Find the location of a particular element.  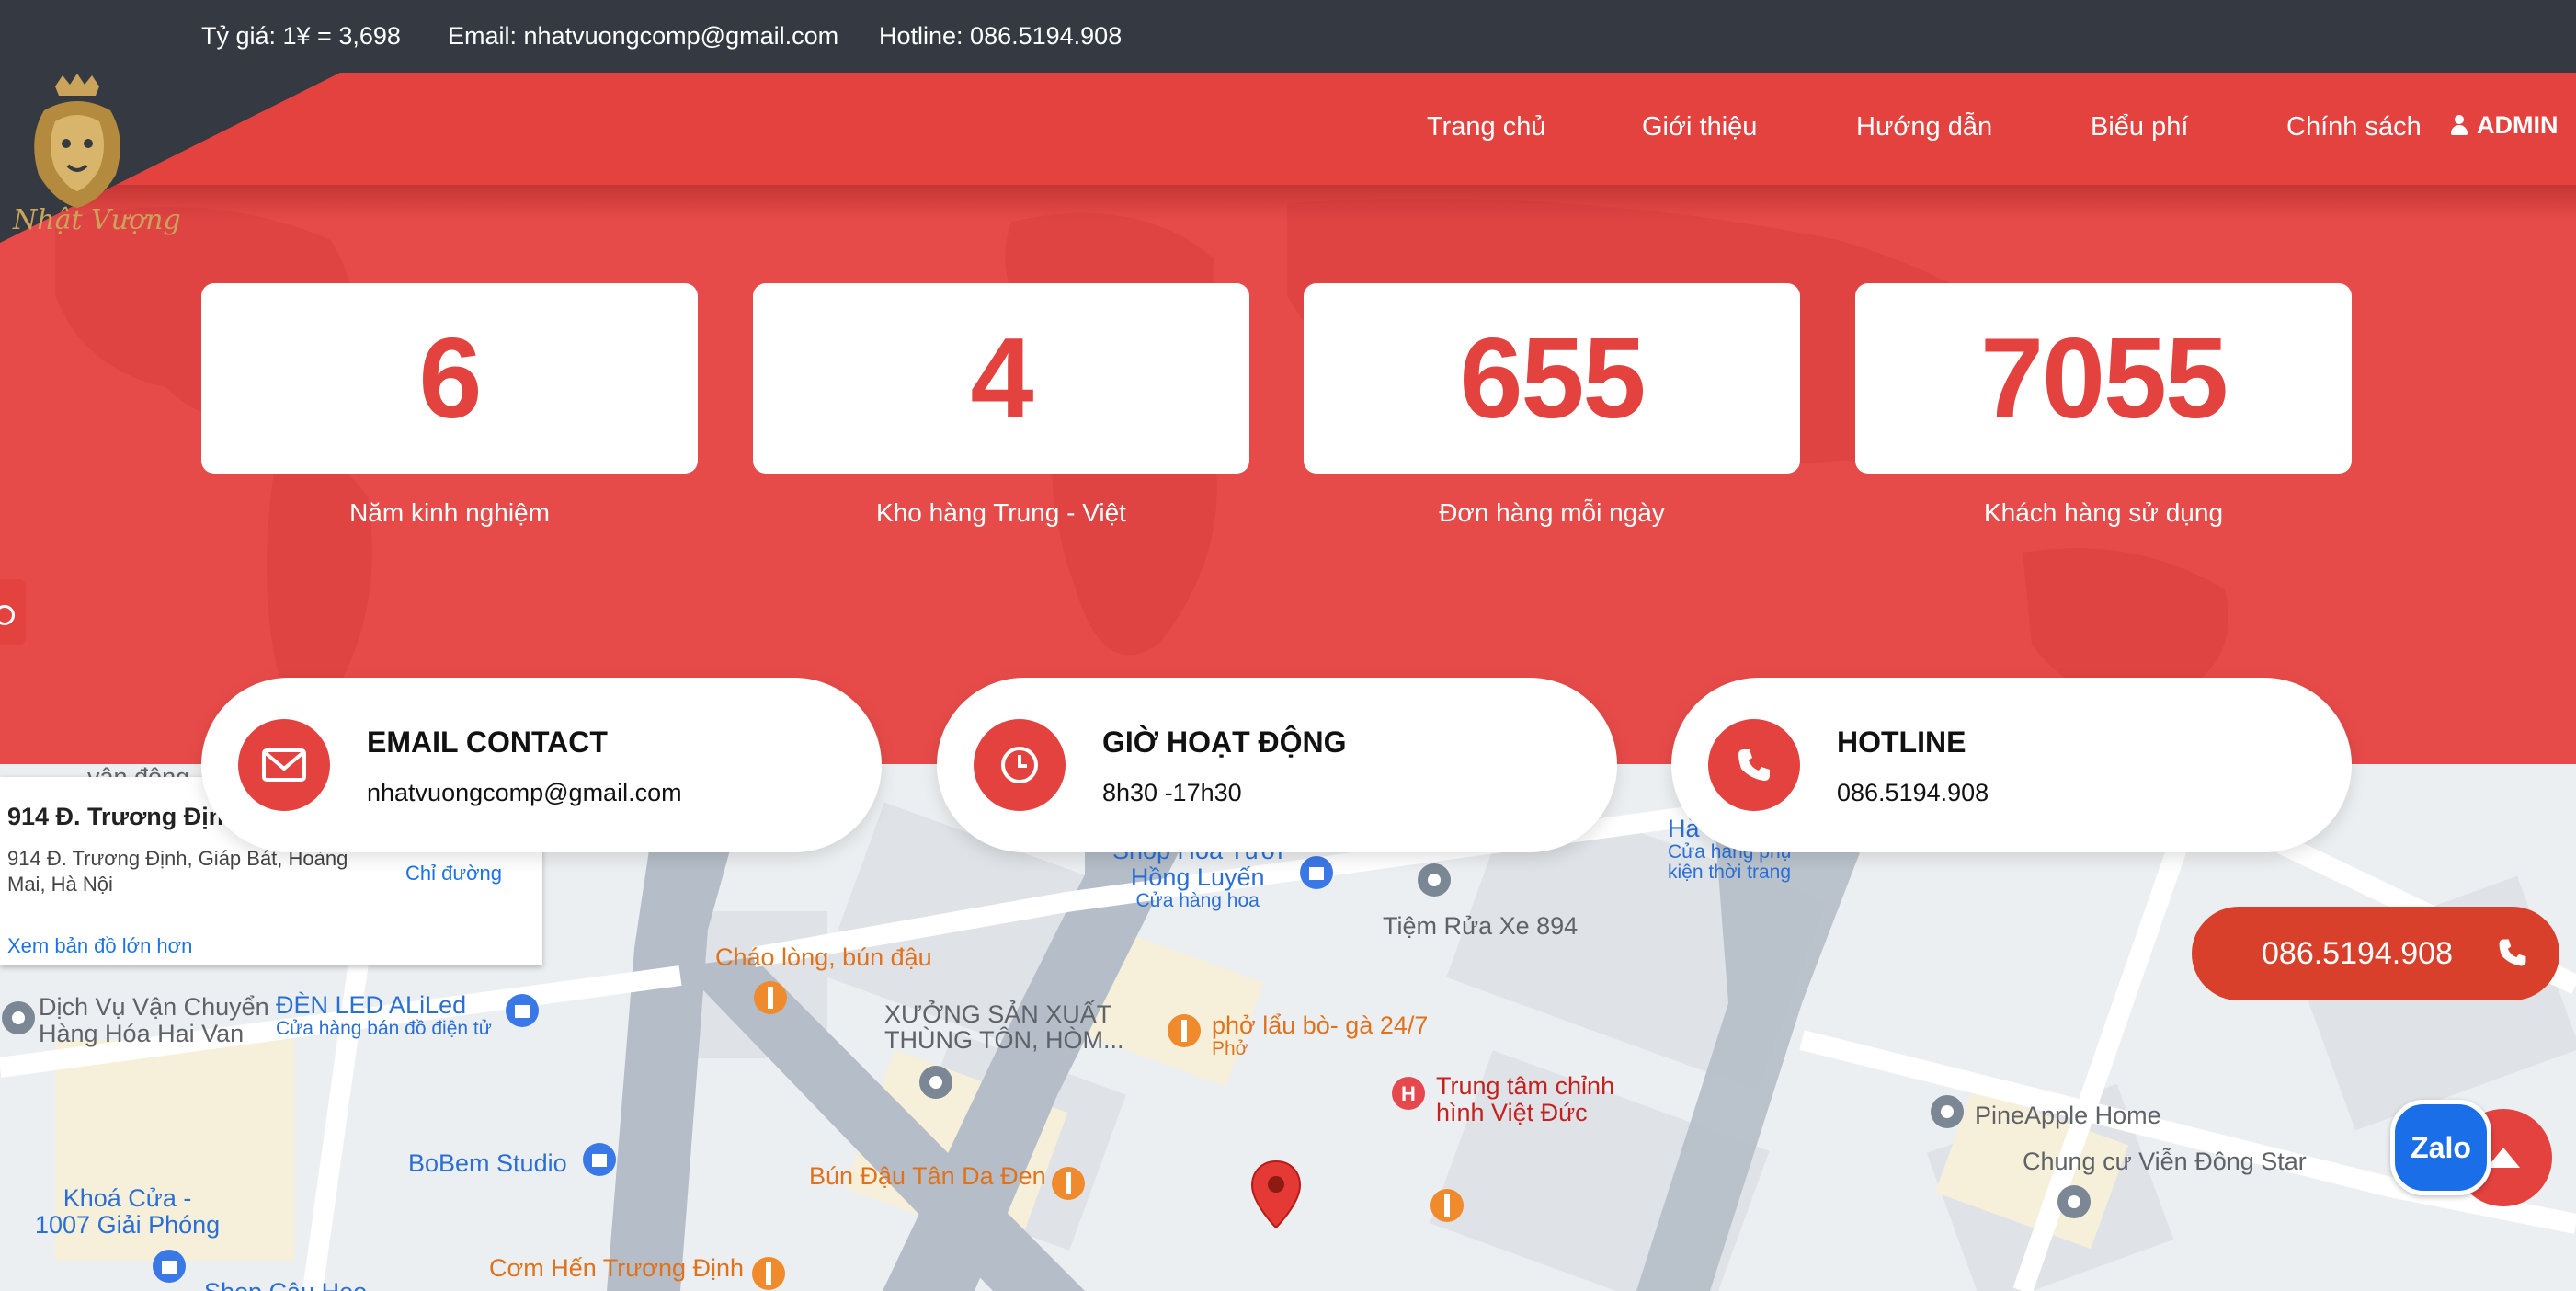

contact-email: nhatvuongcomp@gmail.com is located at coordinates (524, 793).